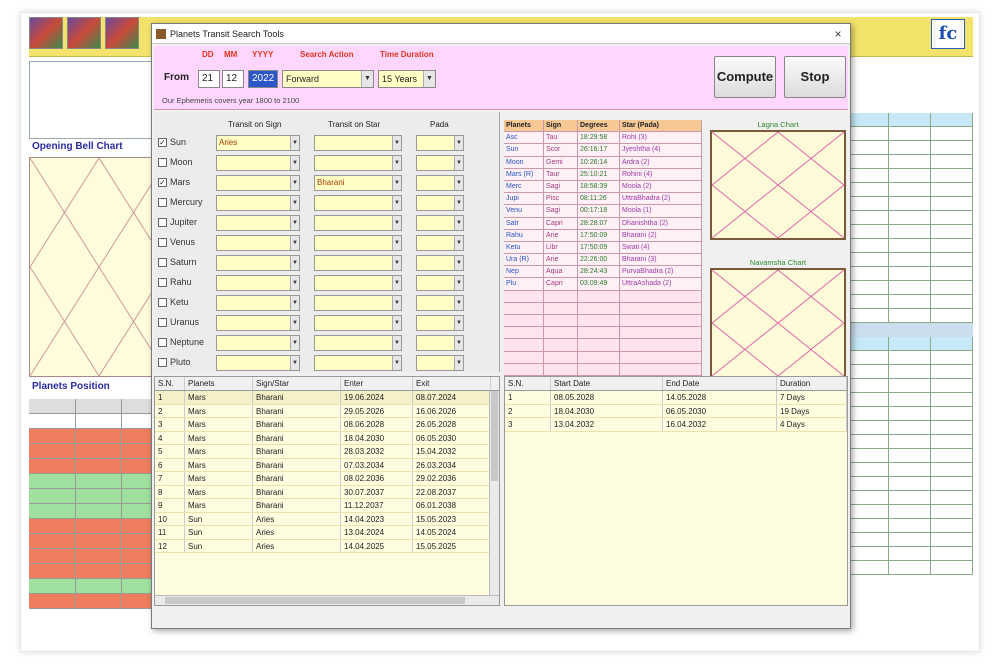 This screenshot has width=1000, height=666. I want to click on compute-button: Compute, so click(745, 77).